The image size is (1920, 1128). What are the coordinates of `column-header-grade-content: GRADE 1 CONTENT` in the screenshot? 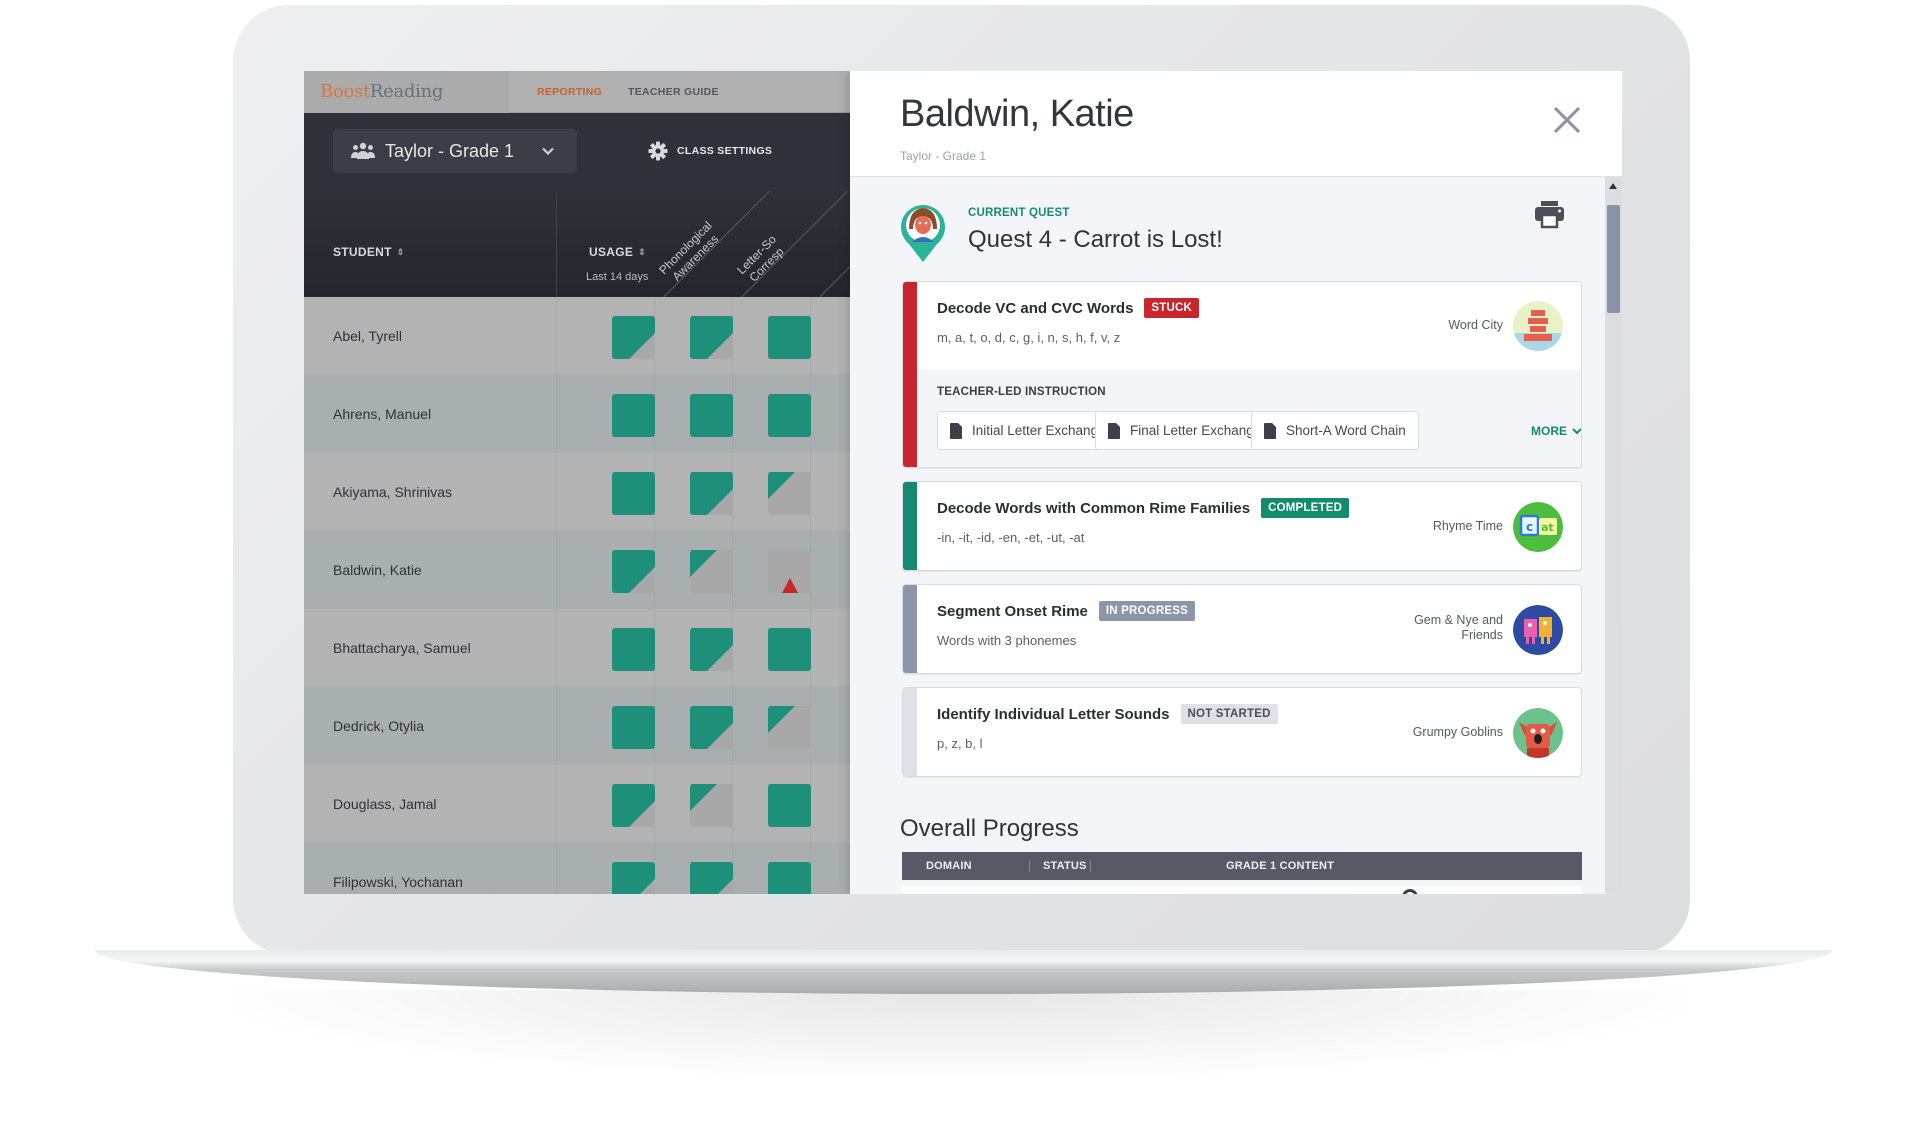 It's located at (1280, 866).